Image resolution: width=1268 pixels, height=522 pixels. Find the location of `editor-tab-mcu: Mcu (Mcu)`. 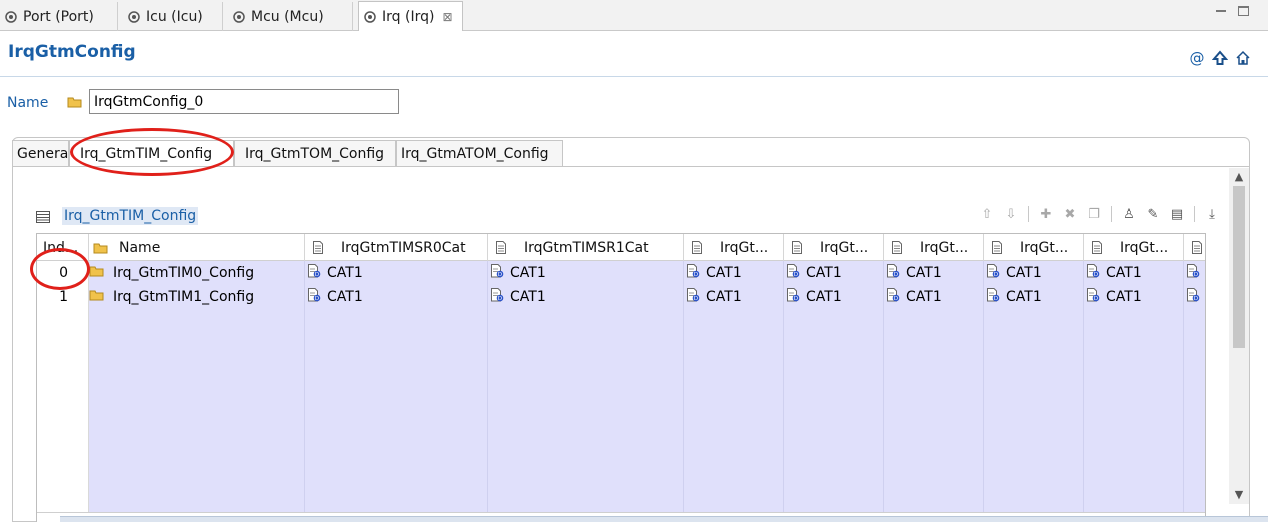

editor-tab-mcu: Mcu (Mcu) is located at coordinates (290, 16).